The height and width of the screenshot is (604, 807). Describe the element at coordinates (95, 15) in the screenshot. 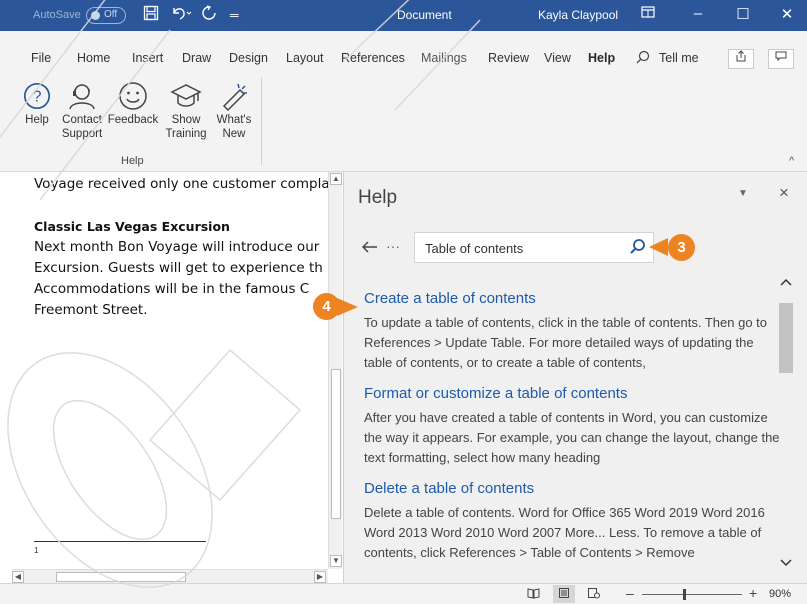

I see `toggle-knob` at that location.